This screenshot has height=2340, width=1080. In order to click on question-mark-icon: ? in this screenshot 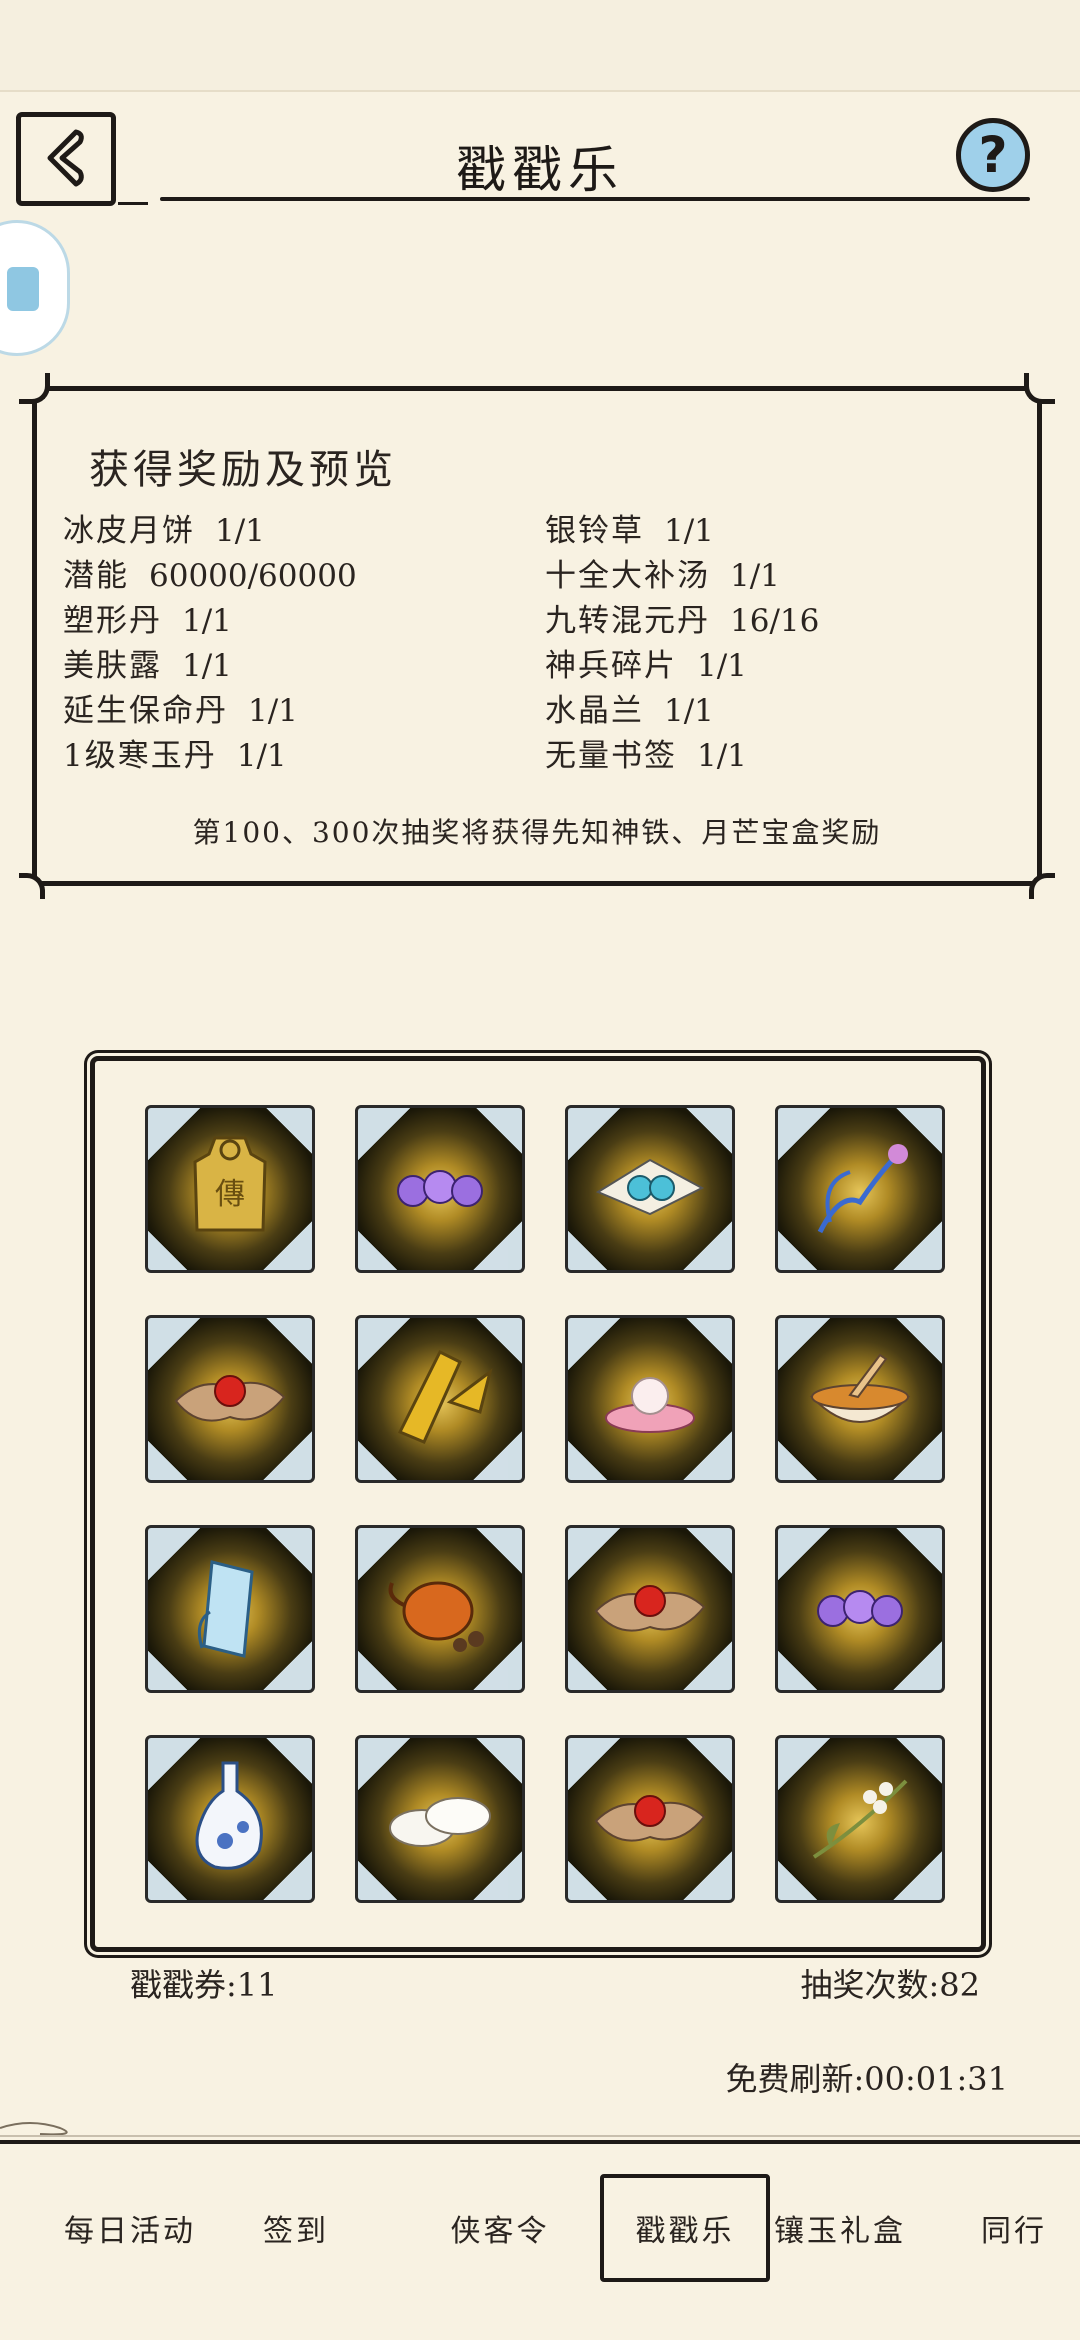, I will do `click(993, 155)`.